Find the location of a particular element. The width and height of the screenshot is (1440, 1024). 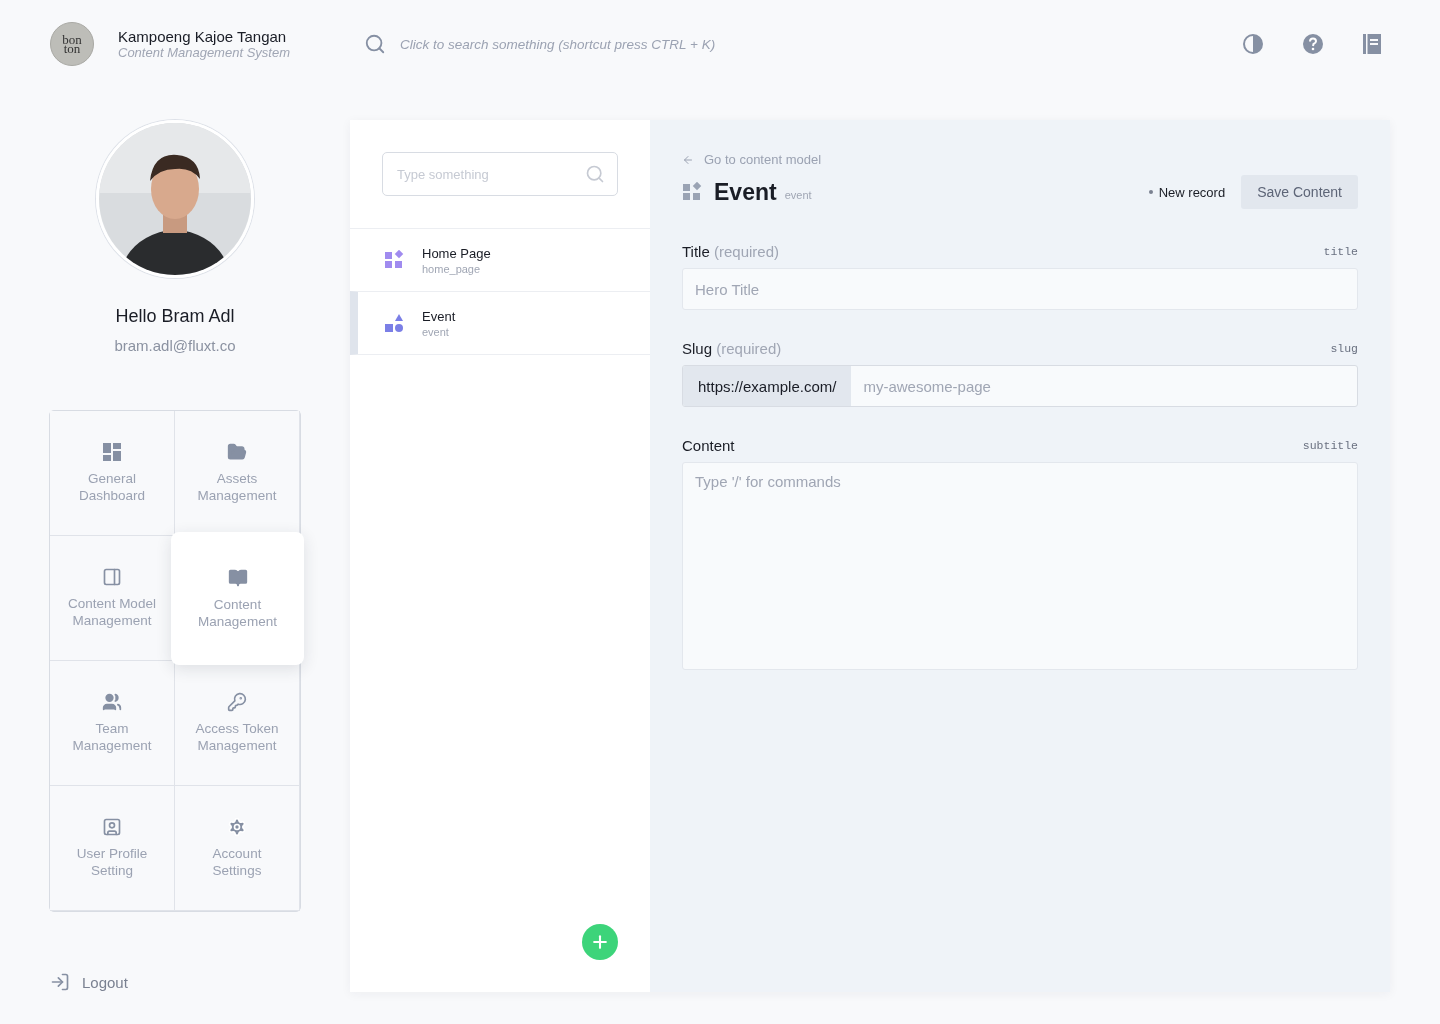

logout-button: Logout is located at coordinates (89, 982).